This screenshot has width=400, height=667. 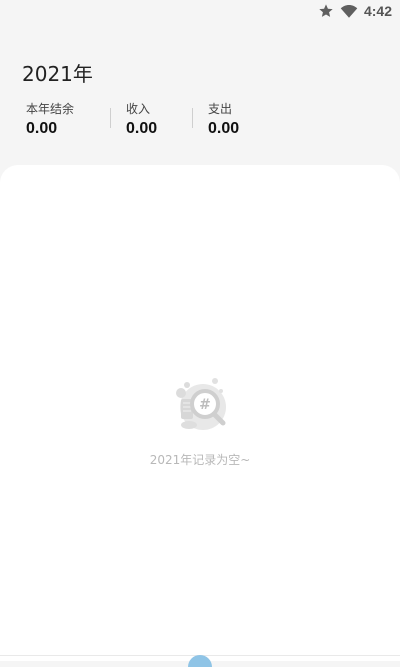 I want to click on empty-state: # 2021年记录为空~, so click(x=200, y=419).